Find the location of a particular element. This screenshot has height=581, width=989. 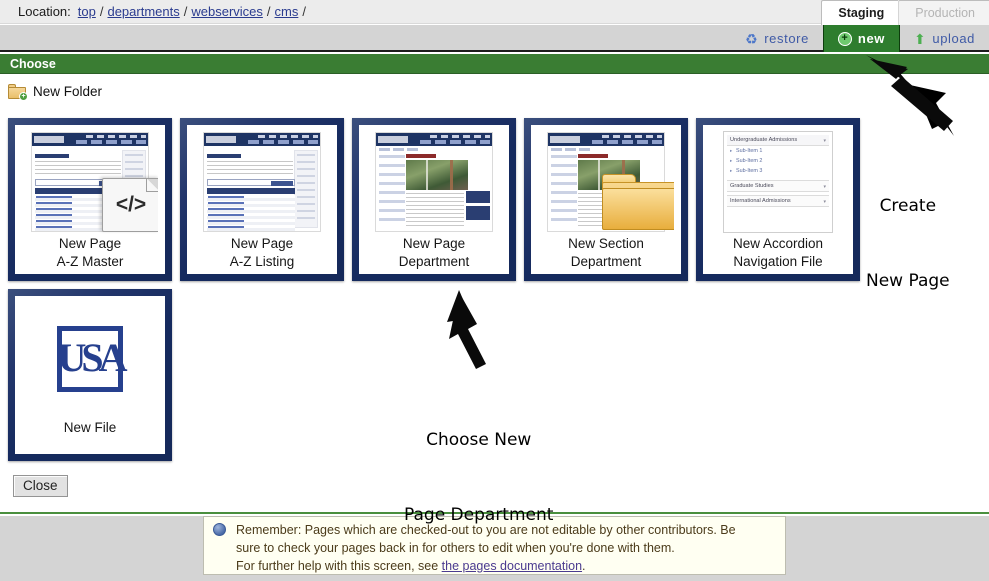

card-new-section-department: New Section Department is located at coordinates (606, 199).